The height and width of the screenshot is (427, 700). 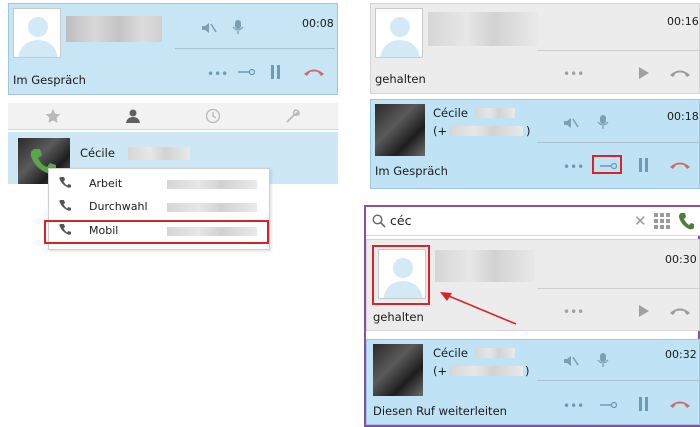 What do you see at coordinates (118, 206) in the screenshot?
I see `menu-label: Durchwahl` at bounding box center [118, 206].